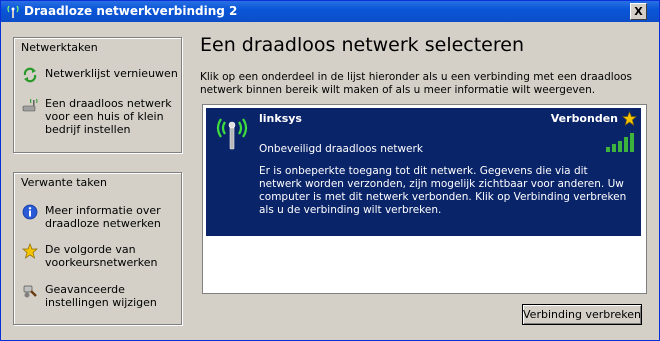 The width and height of the screenshot is (660, 341). What do you see at coordinates (362, 45) in the screenshot?
I see `page-title: Een draadloos netwerk selecteren` at bounding box center [362, 45].